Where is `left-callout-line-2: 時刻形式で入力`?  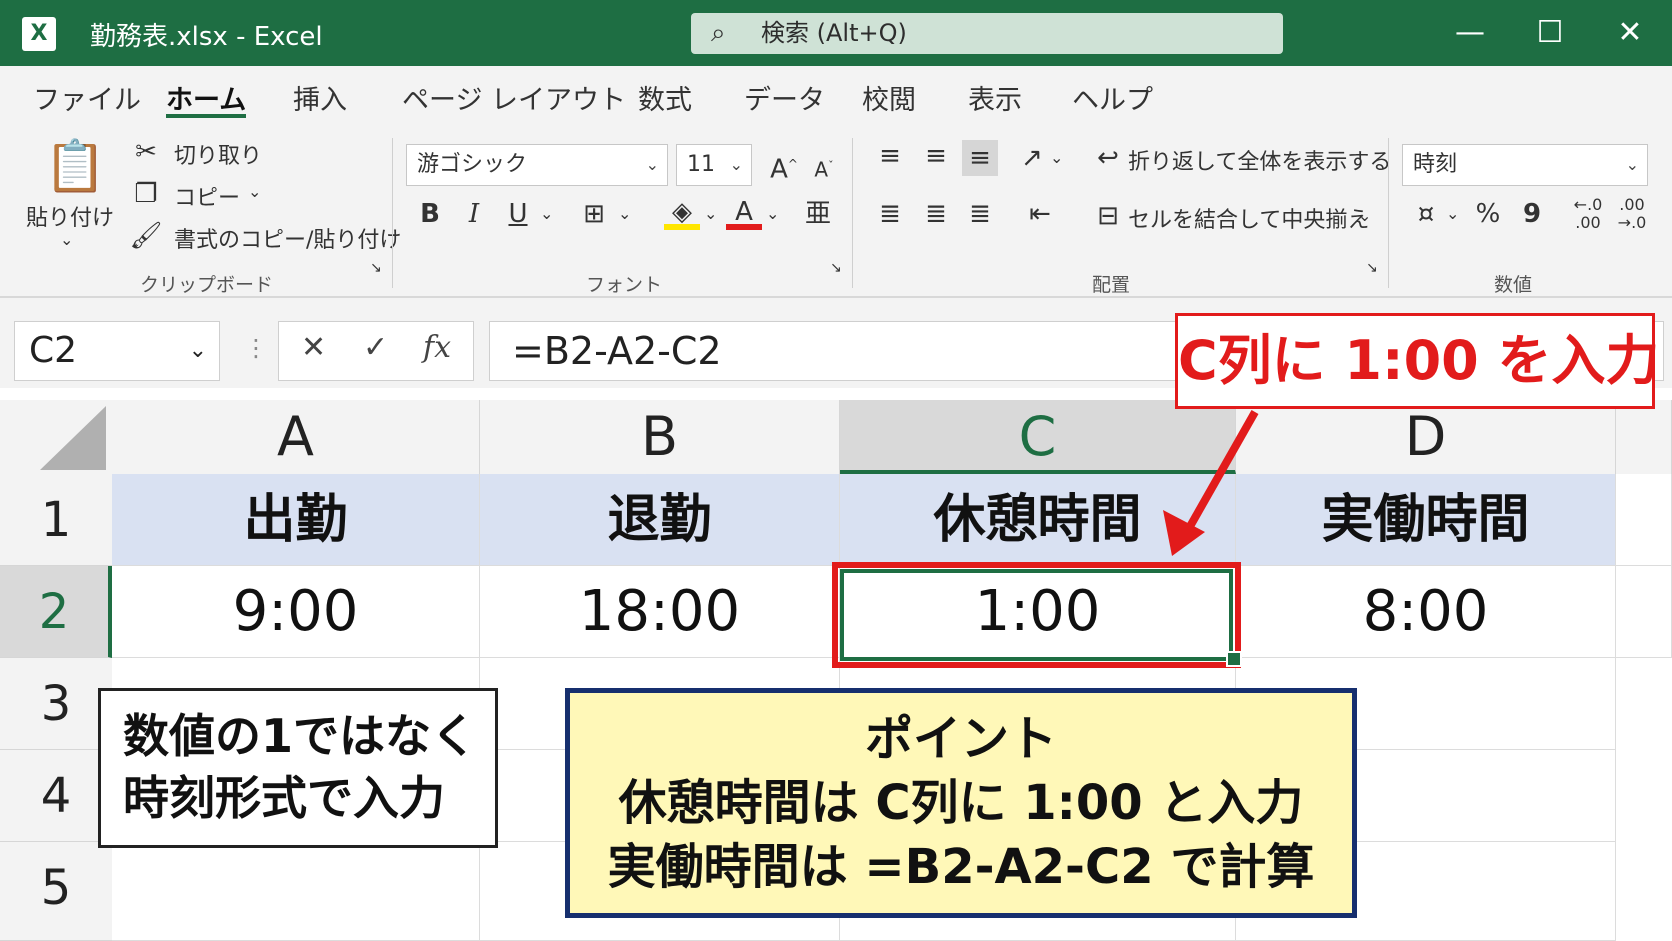 left-callout-line-2: 時刻形式で入力 is located at coordinates (284, 798).